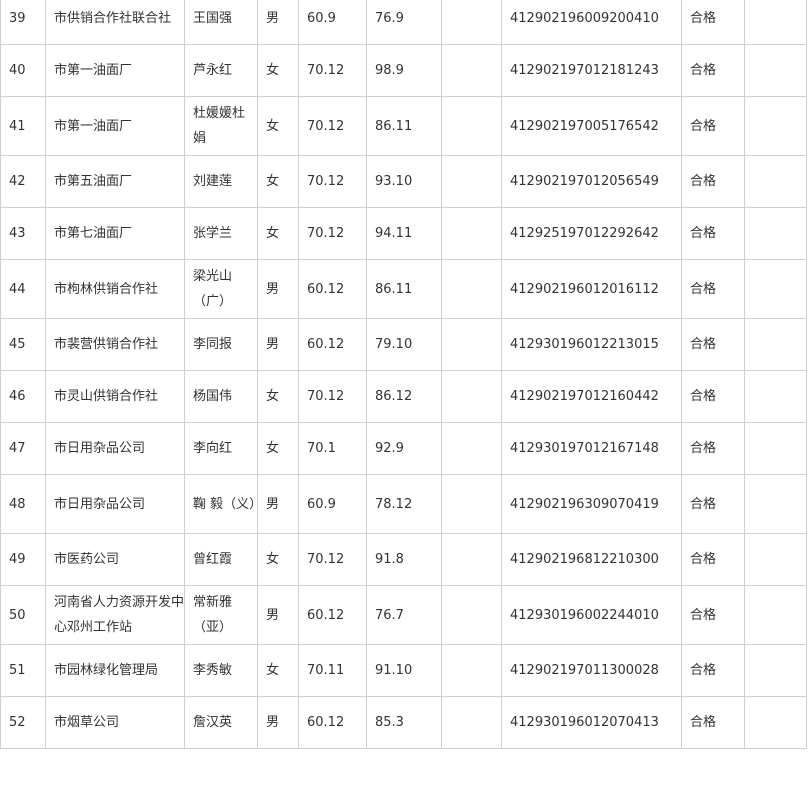 This screenshot has height=790, width=808. I want to click on cell-row-number: 44, so click(23, 289).